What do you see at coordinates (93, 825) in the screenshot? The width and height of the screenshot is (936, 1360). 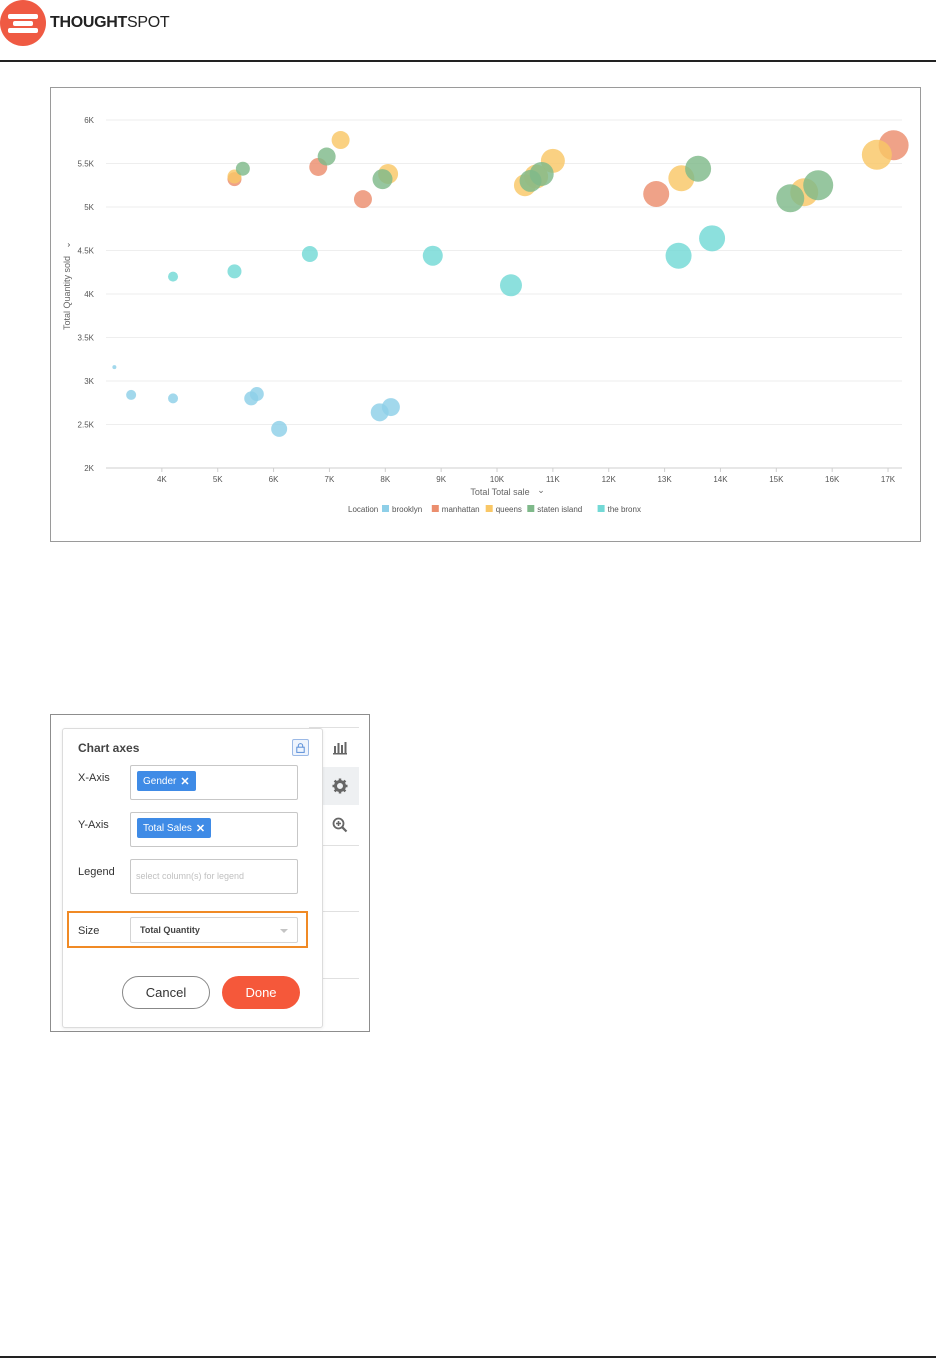 I see `y-axis-label: Y-Axis` at bounding box center [93, 825].